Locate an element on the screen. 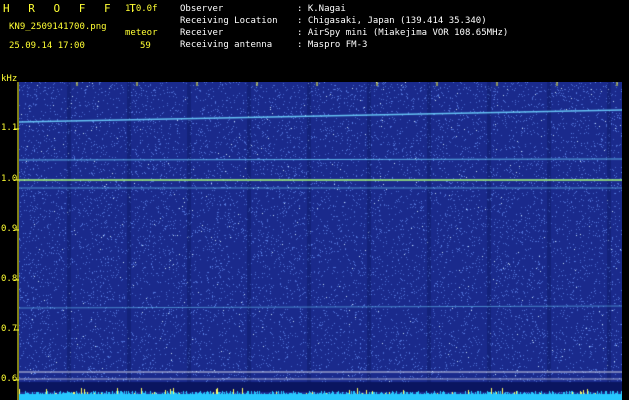 This screenshot has height=400, width=629. right-margin is located at coordinates (625, 241).